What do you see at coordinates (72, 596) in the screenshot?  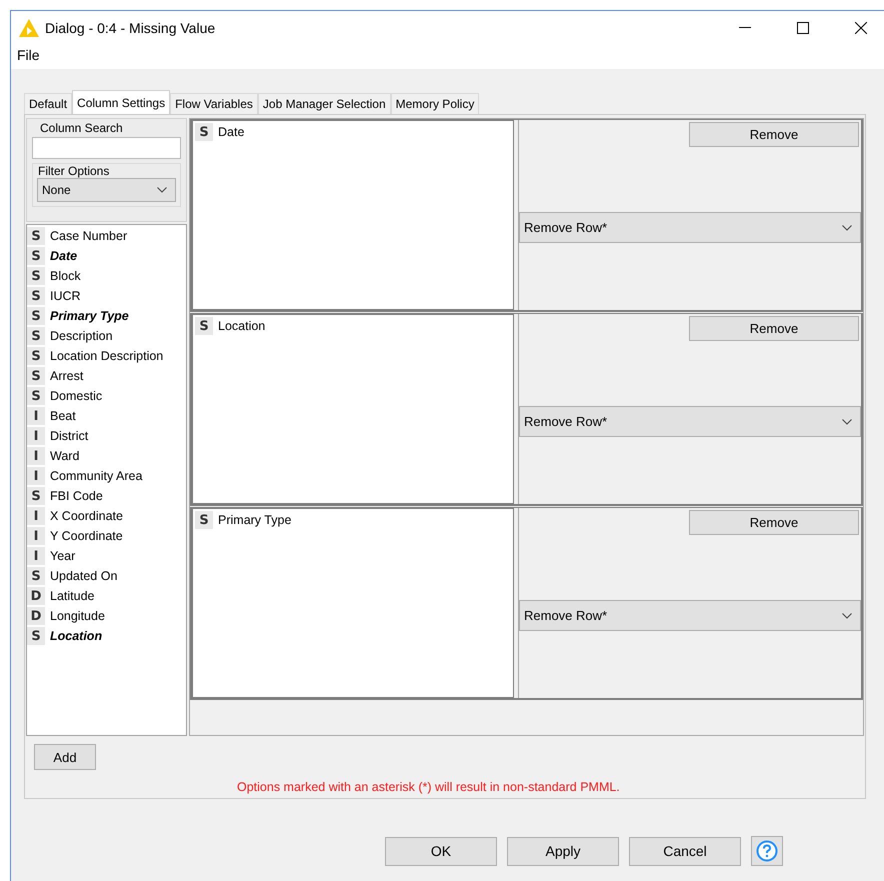 I see `list-item: Latitude` at bounding box center [72, 596].